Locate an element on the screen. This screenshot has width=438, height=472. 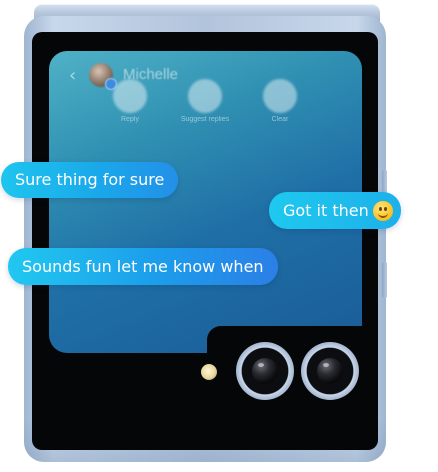
message-text: Sounds fun let me know when is located at coordinates (143, 266).